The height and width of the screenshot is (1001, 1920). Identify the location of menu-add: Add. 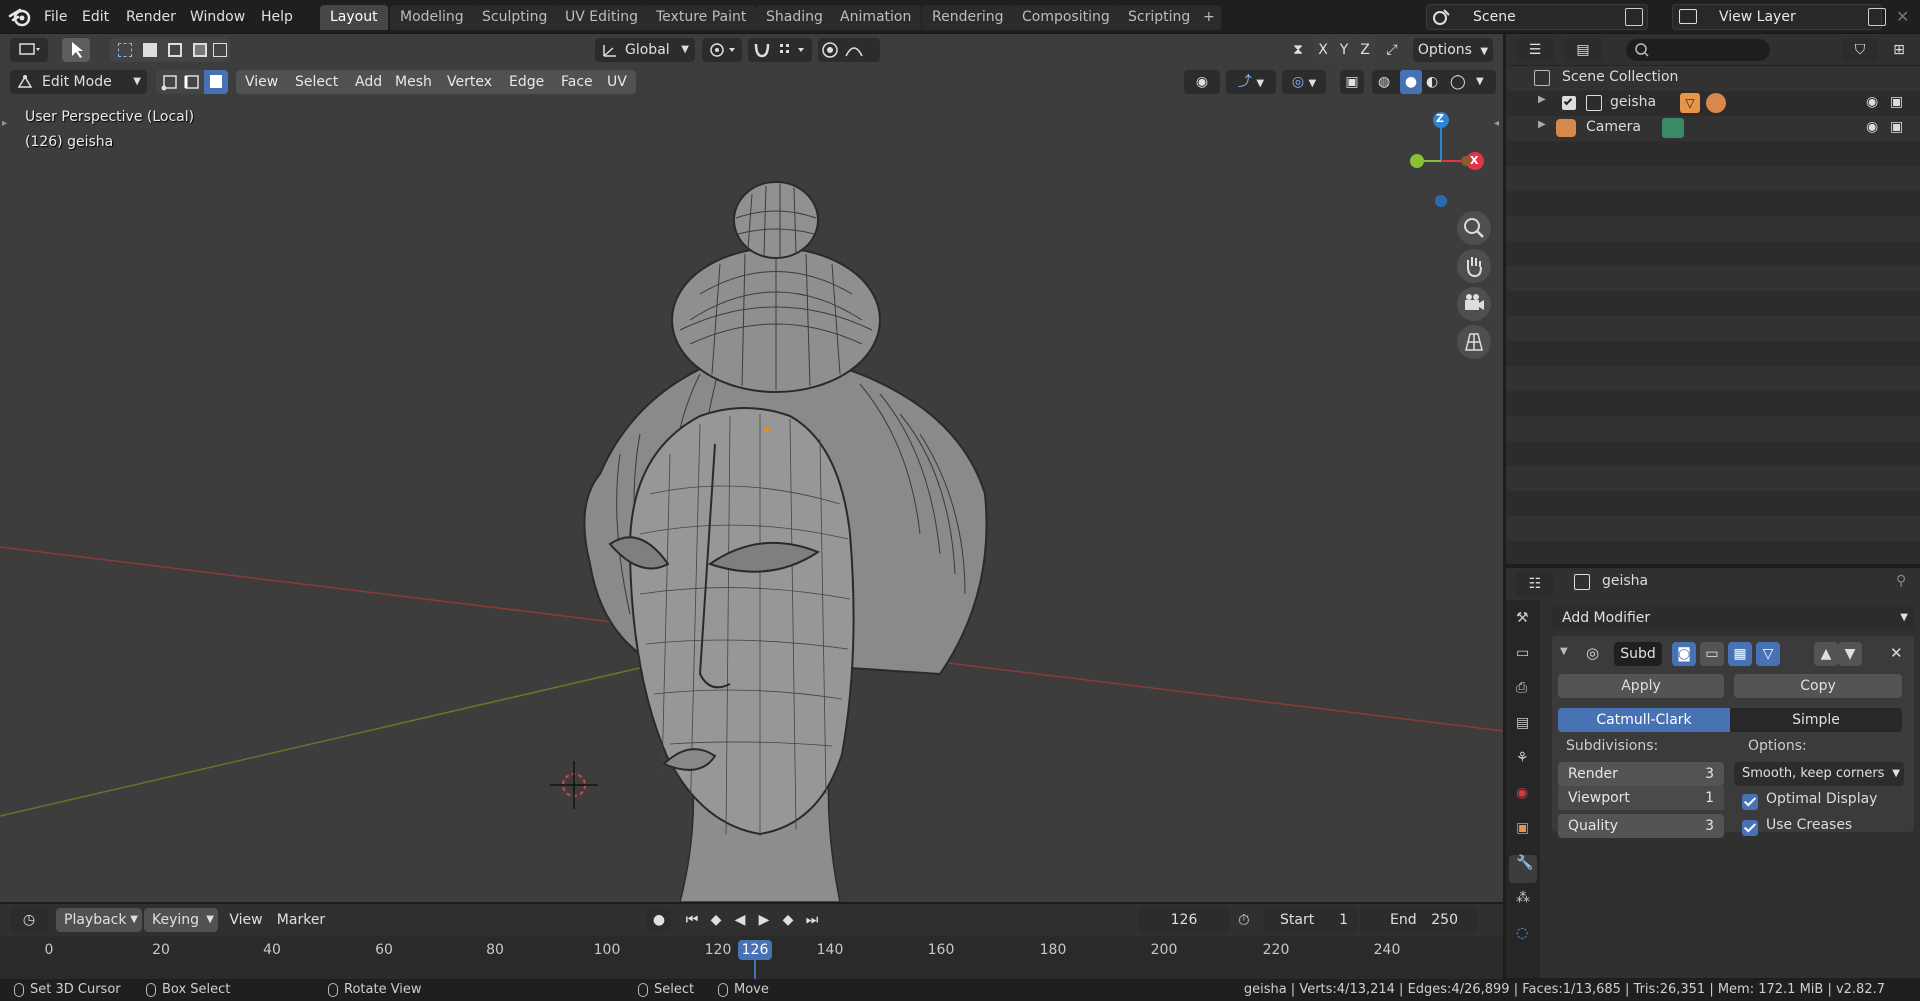
(369, 82).